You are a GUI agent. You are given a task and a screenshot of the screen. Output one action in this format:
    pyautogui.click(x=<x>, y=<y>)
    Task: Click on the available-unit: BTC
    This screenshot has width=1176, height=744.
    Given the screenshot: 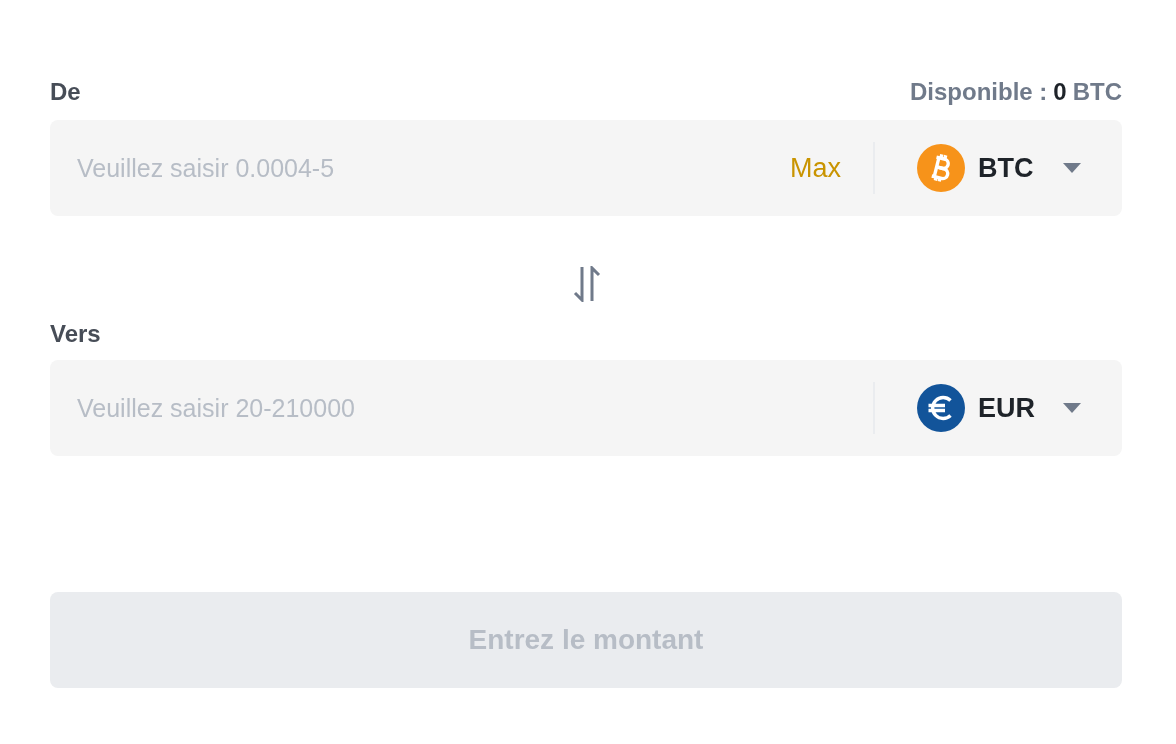 What is the action you would take?
    pyautogui.click(x=1097, y=92)
    